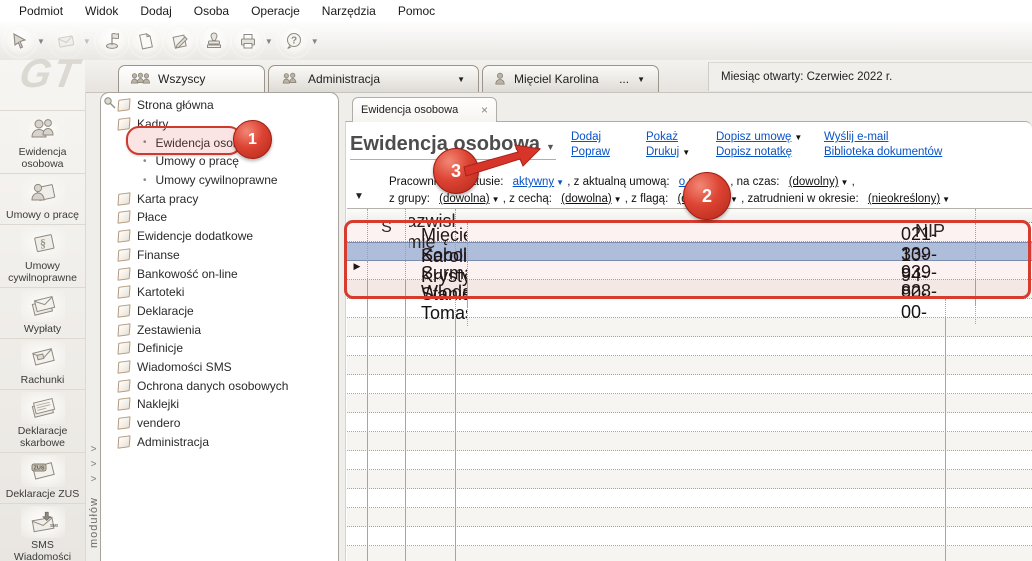 The height and width of the screenshot is (561, 1032). I want to click on stamp-button, so click(213, 41).